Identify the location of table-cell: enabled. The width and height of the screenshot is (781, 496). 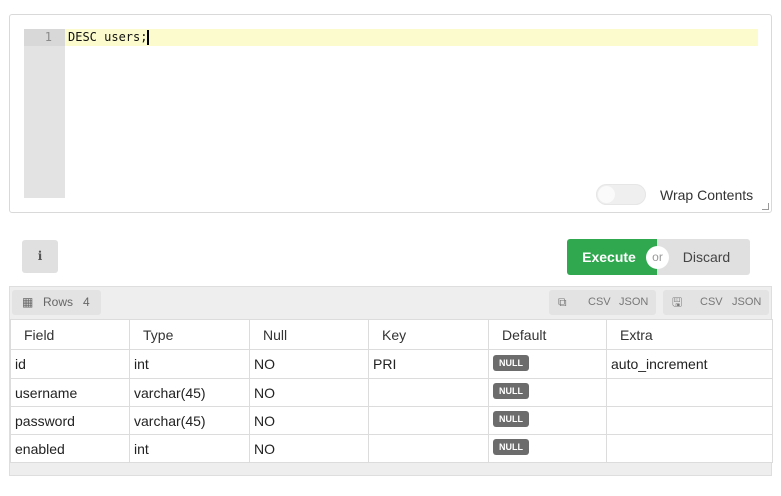
(70, 448).